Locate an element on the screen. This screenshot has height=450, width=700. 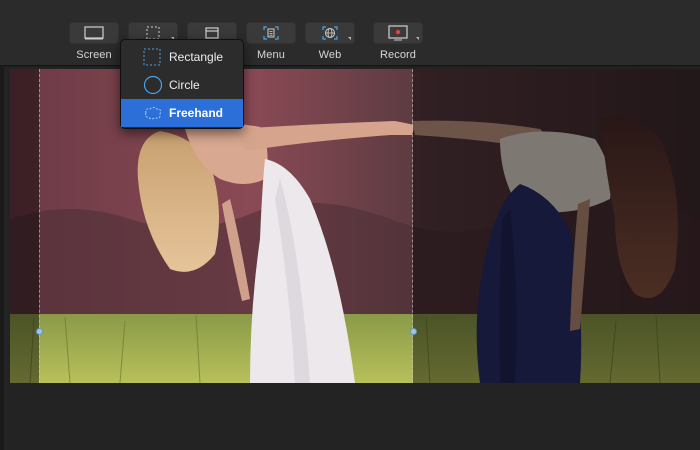
web-tool-label: Web is located at coordinates (330, 55).